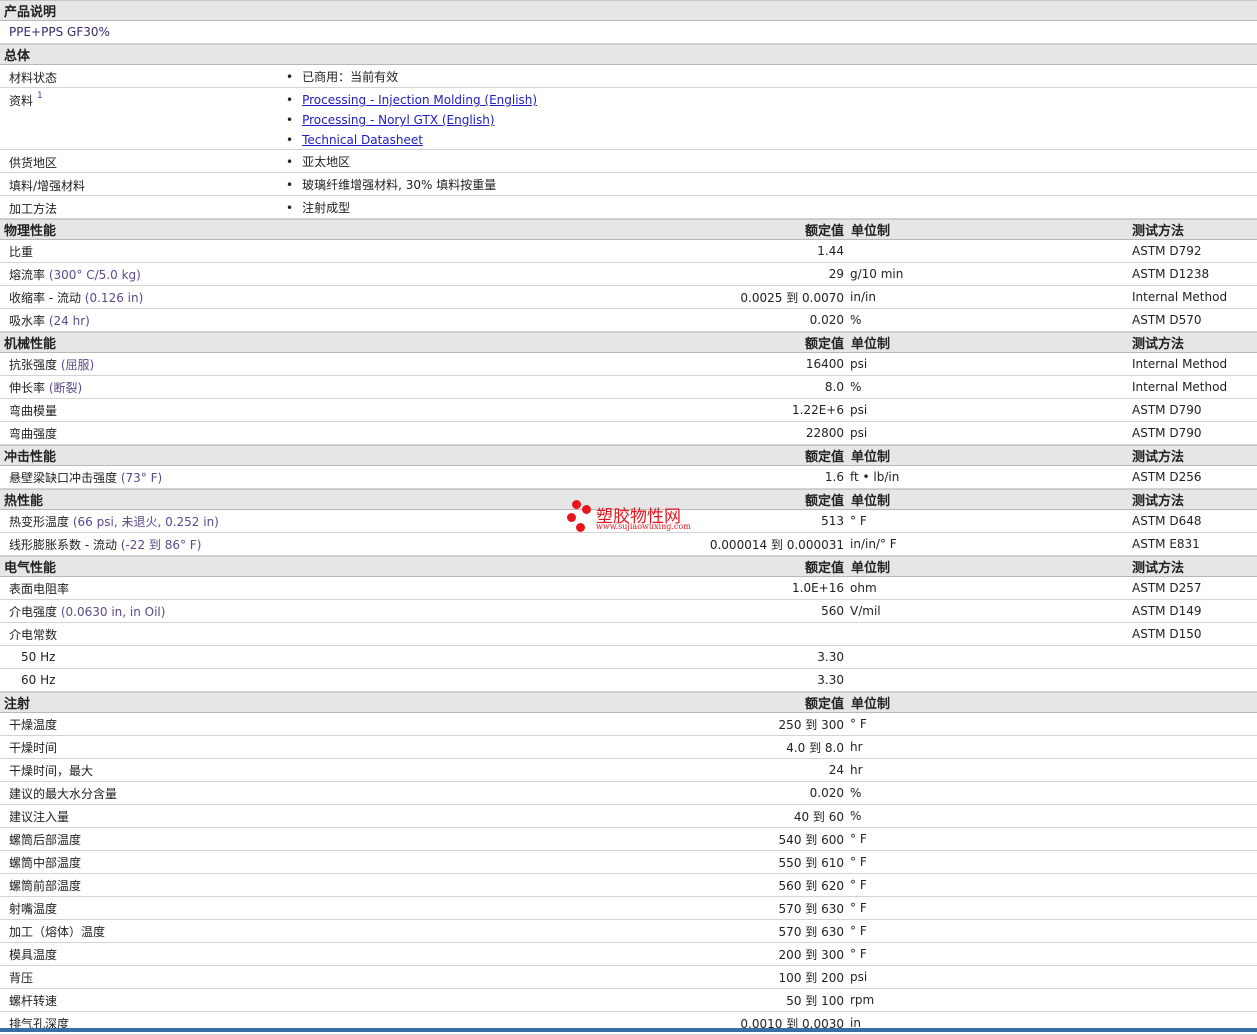  Describe the element at coordinates (51, 770) in the screenshot. I see `property-name: 干燥时间，最大` at that location.